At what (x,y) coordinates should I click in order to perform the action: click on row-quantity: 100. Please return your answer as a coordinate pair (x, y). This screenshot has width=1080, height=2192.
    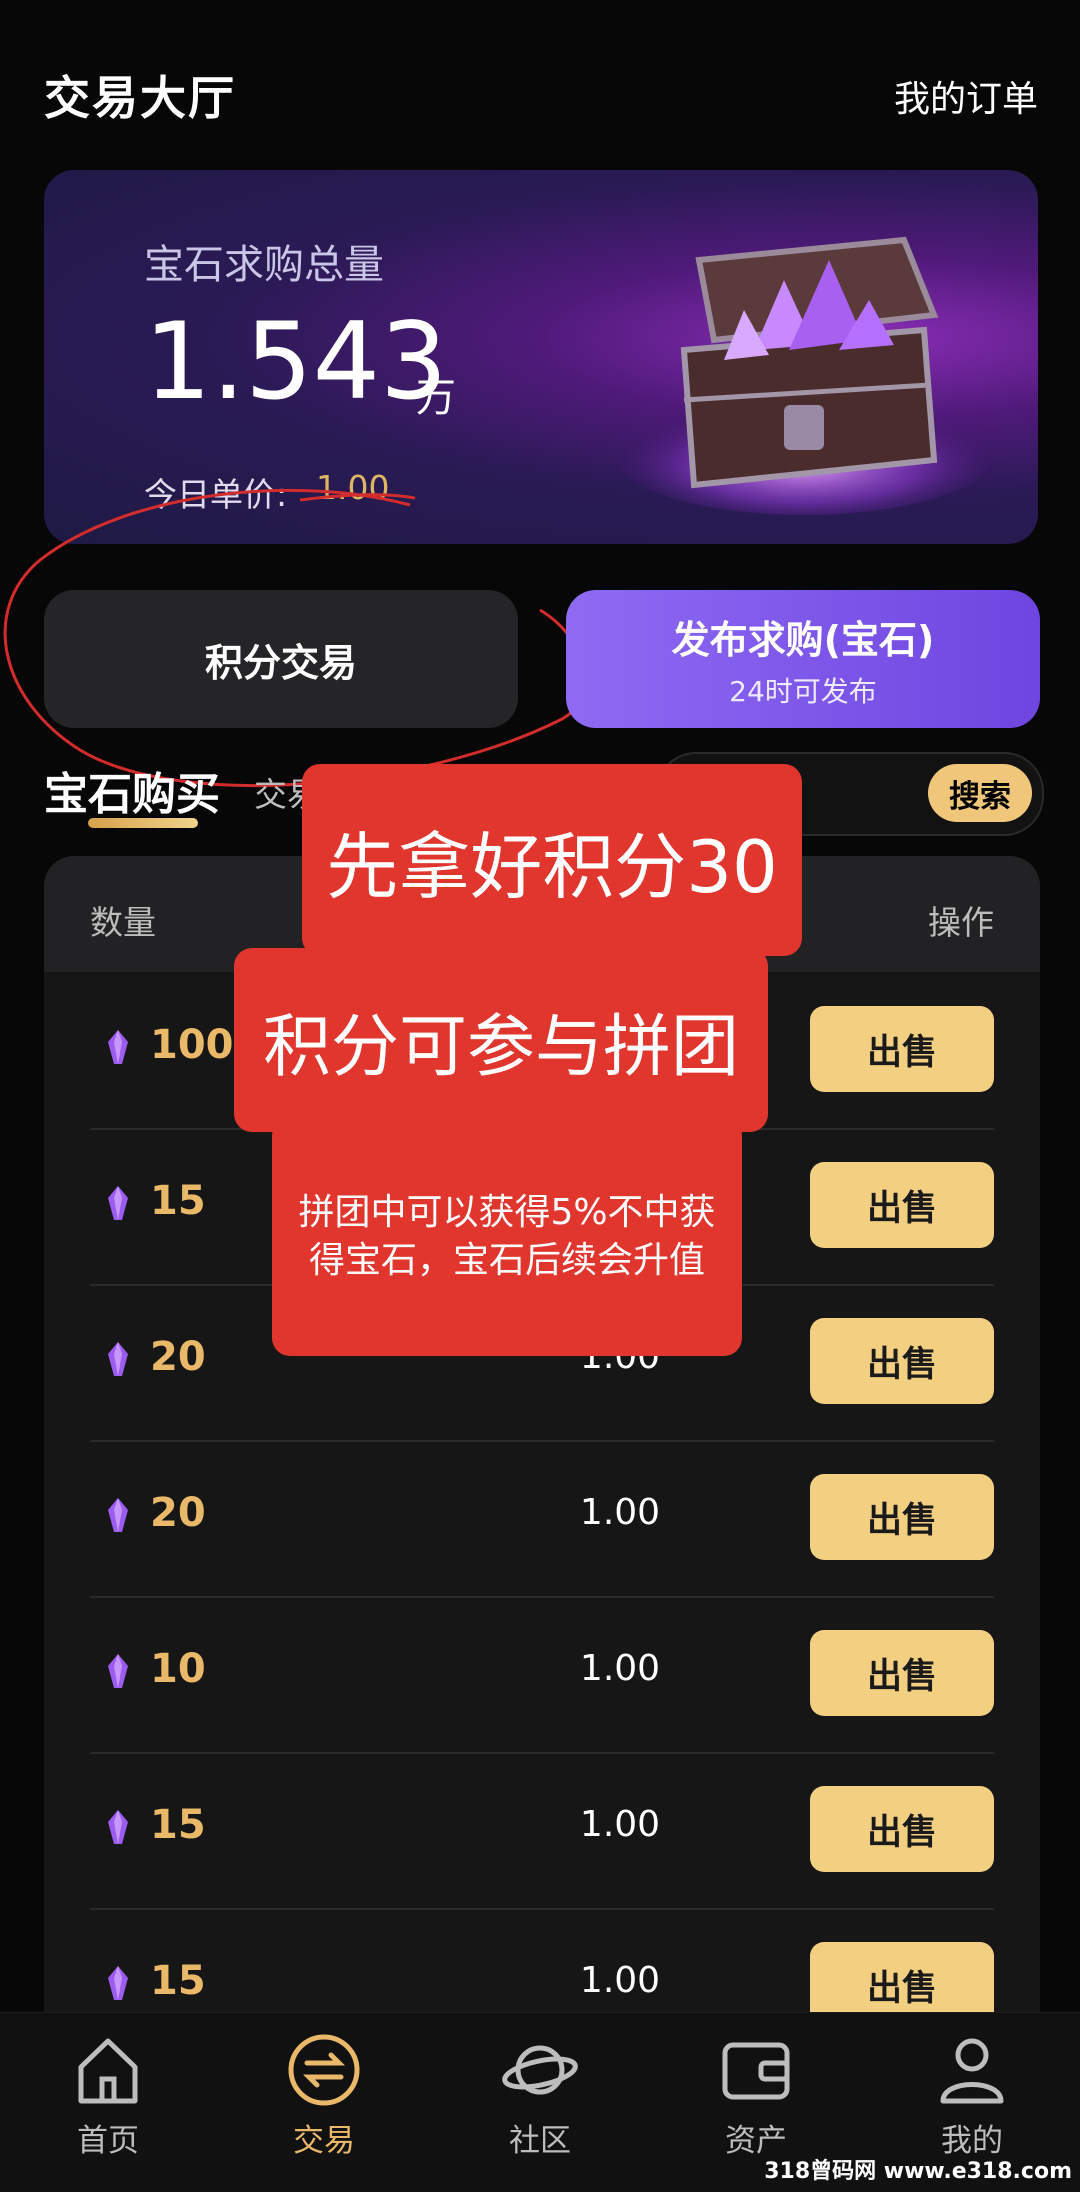
    Looking at the image, I should click on (192, 1045).